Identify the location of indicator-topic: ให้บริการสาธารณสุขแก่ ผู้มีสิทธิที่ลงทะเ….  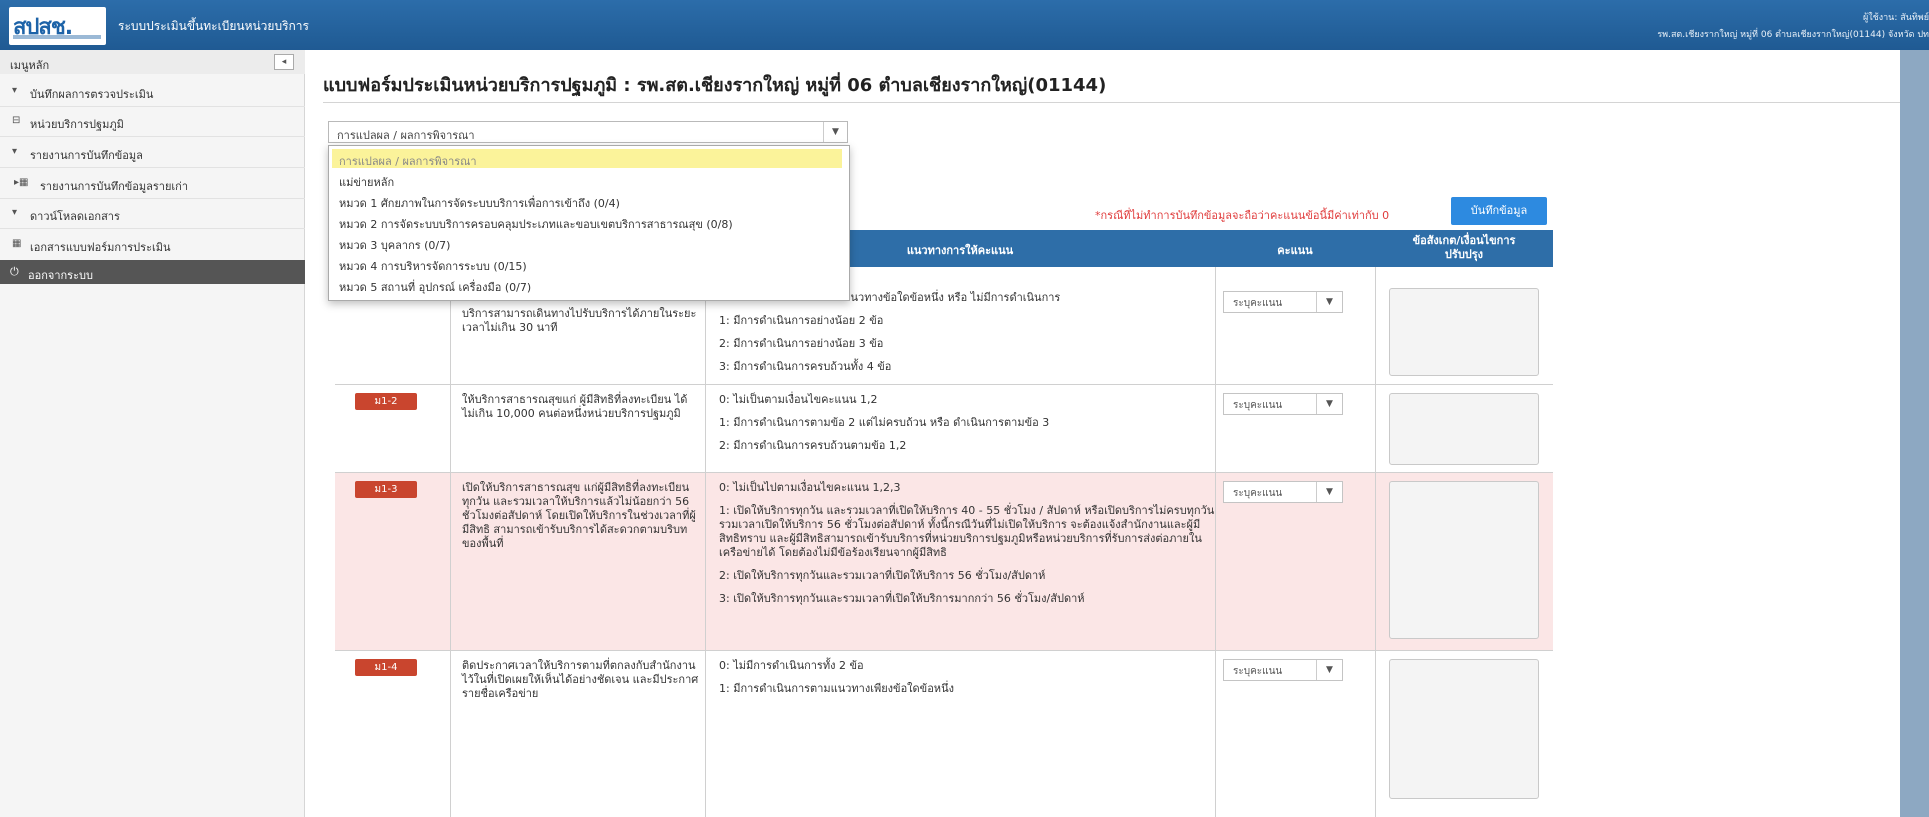
(575, 406).